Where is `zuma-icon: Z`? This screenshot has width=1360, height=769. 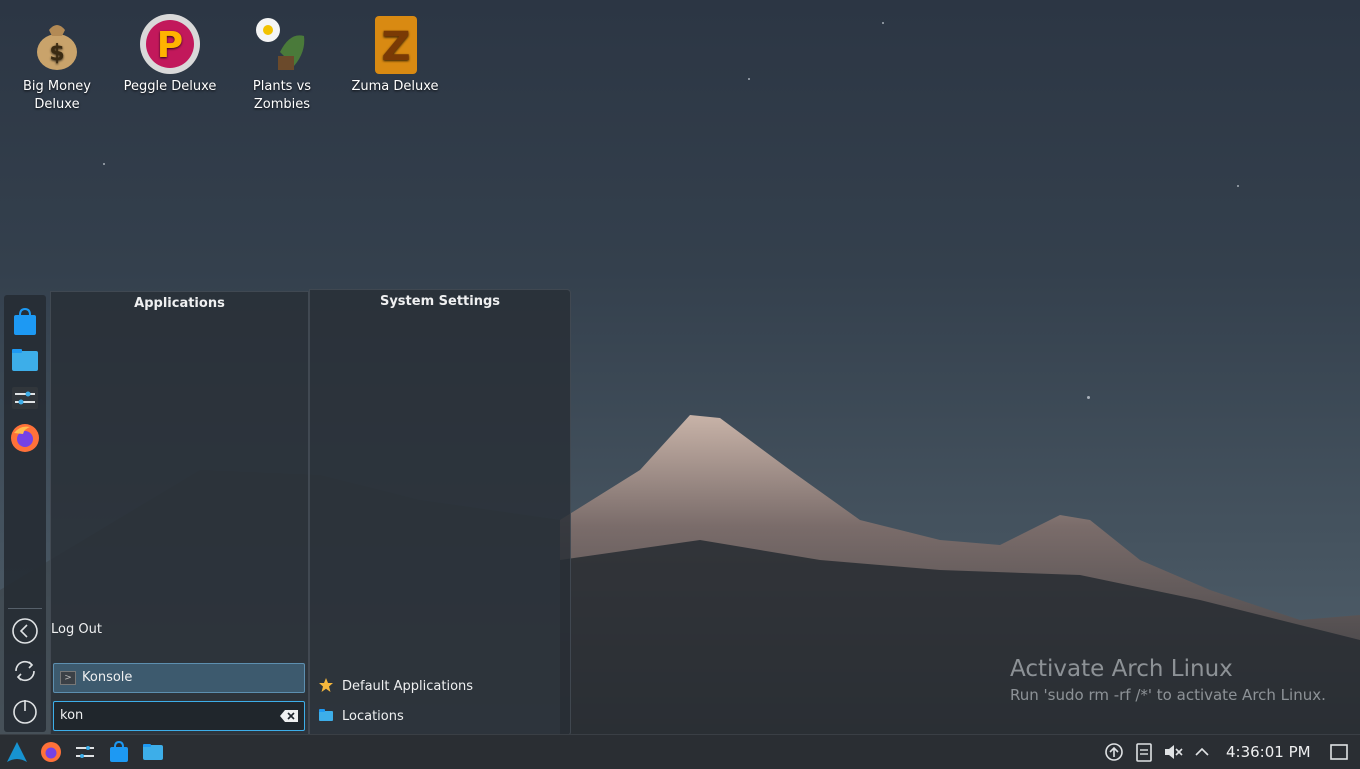
zuma-icon: Z is located at coordinates (396, 45).